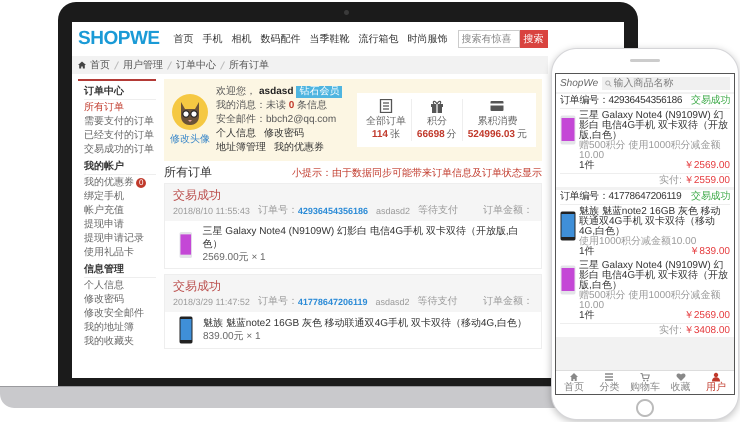  I want to click on search-field: 搜索有惊喜, so click(489, 39).